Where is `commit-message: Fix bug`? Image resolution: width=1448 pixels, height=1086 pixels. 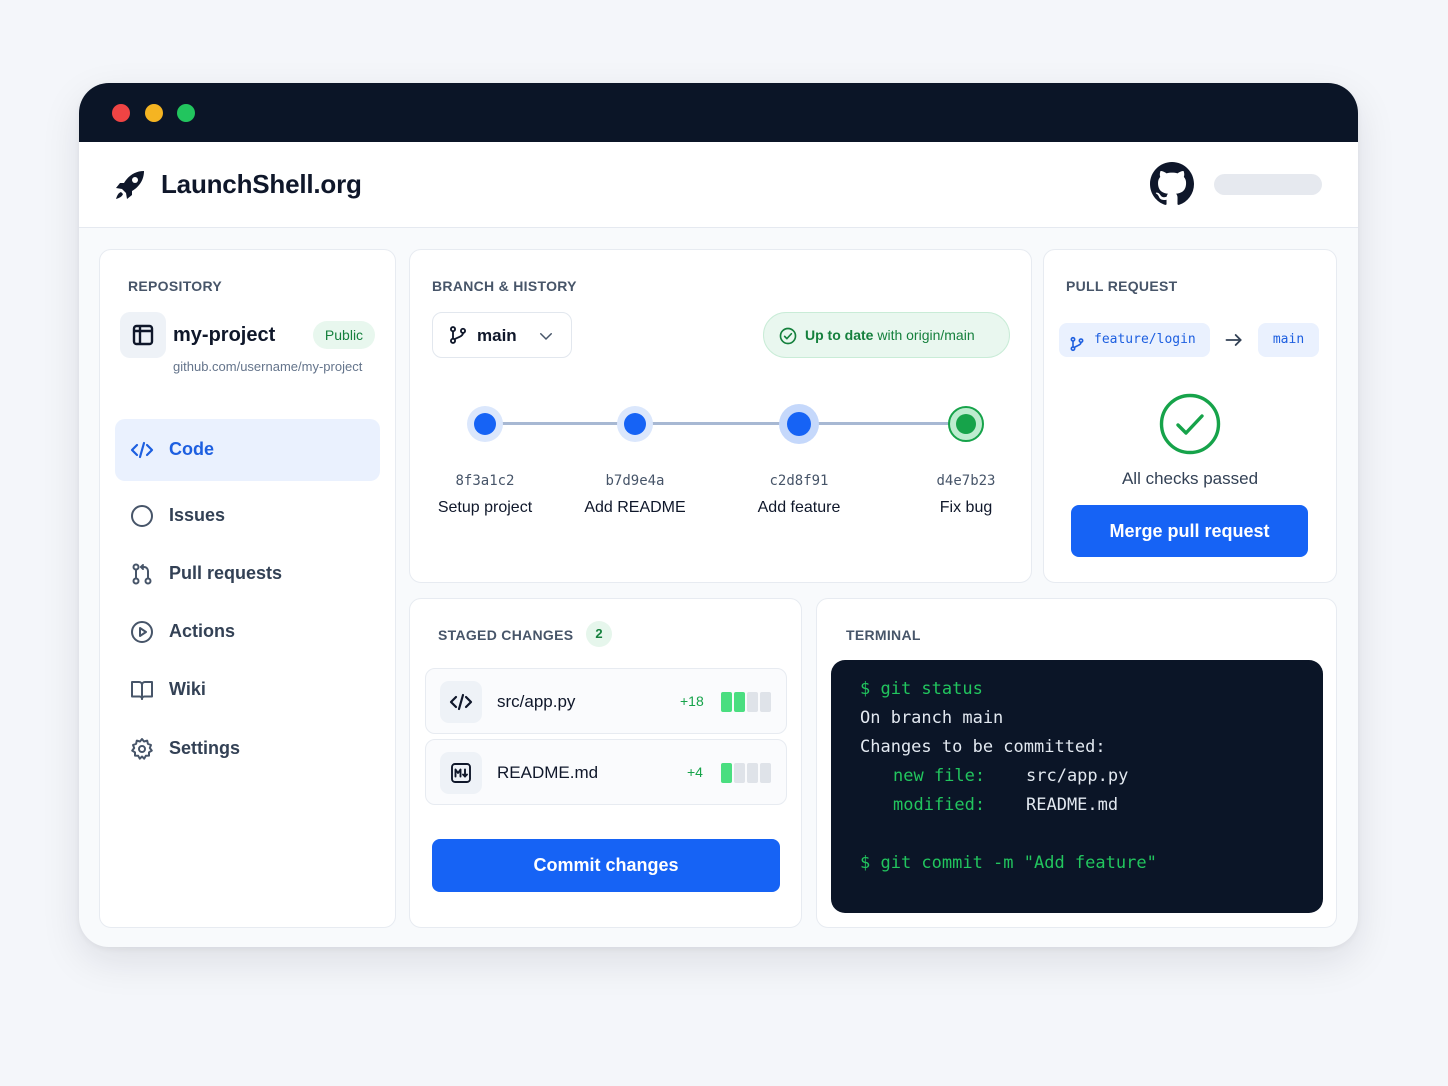 commit-message: Fix bug is located at coordinates (966, 507).